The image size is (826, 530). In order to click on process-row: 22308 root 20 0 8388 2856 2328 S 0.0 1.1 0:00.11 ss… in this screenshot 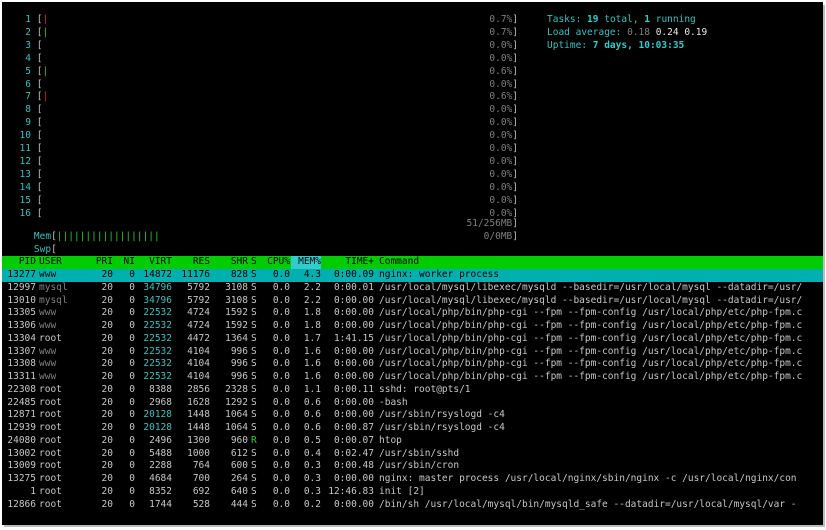, I will do `click(412, 390)`.